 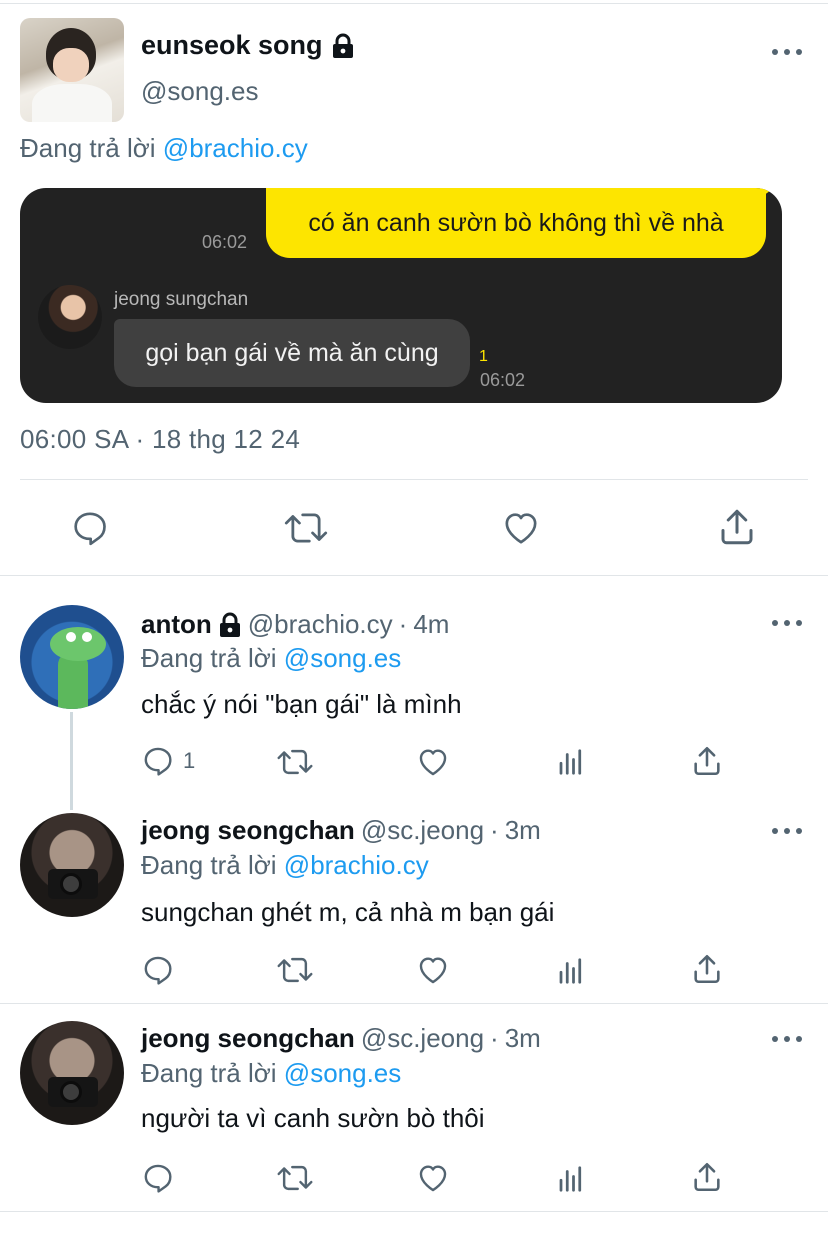 I want to click on reply-count: 1, so click(x=189, y=760).